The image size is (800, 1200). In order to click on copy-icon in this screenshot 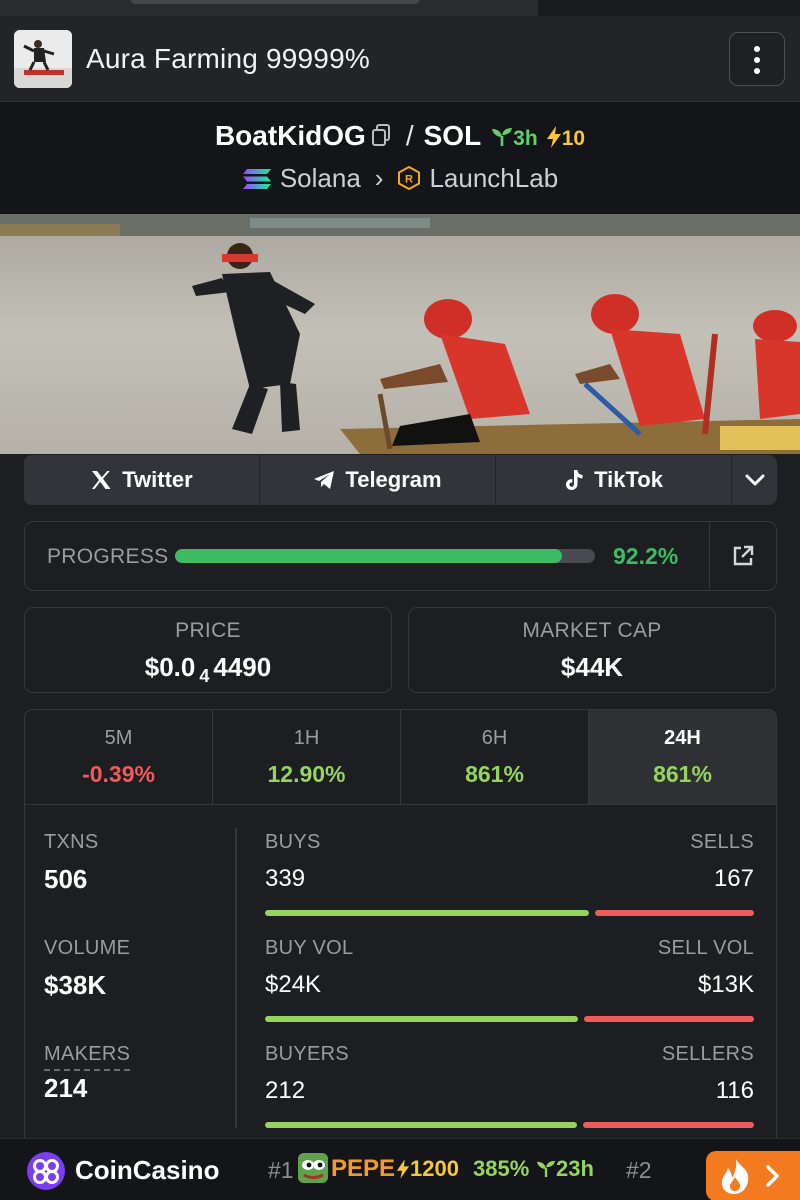, I will do `click(381, 138)`.